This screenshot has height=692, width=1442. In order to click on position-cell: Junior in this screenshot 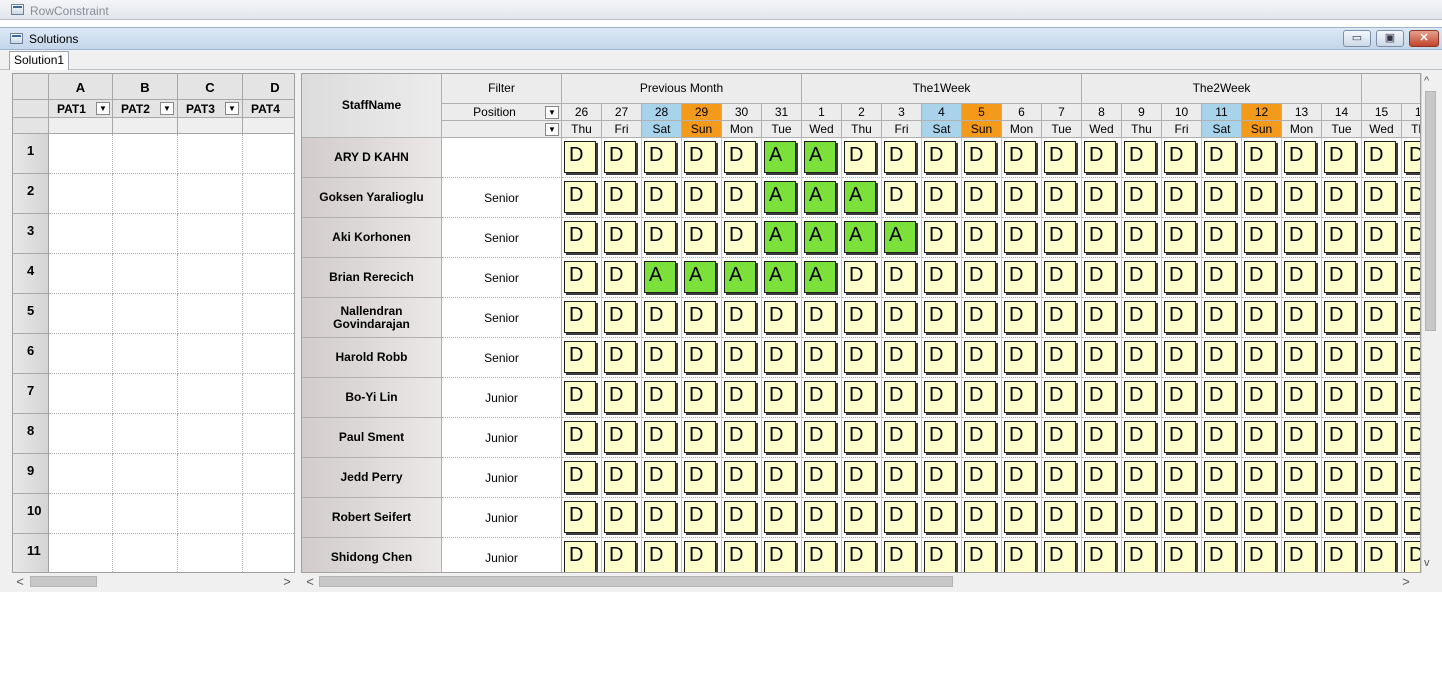, I will do `click(502, 478)`.